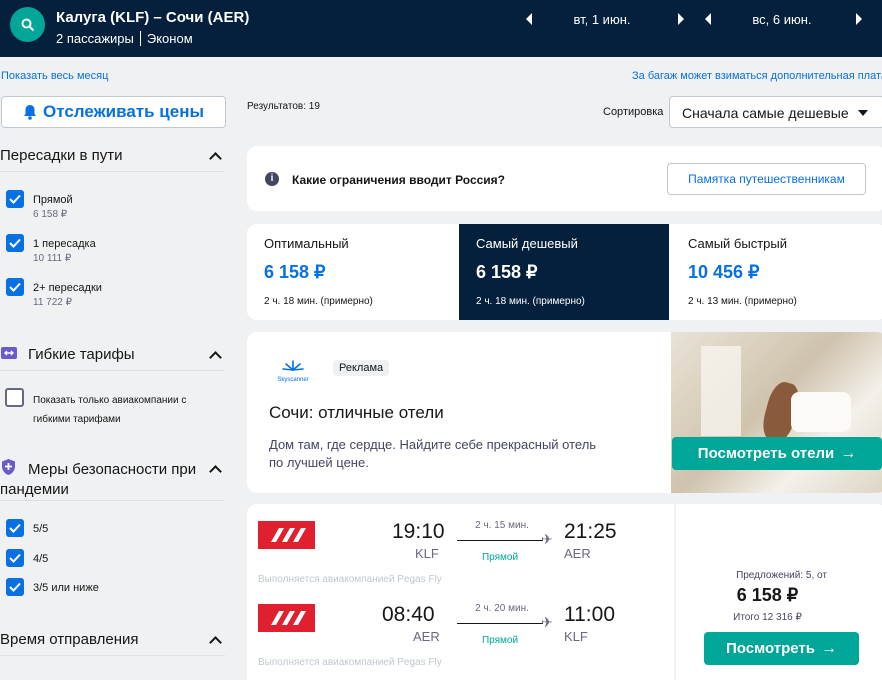 Image resolution: width=882 pixels, height=680 pixels. I want to click on airline-logo, so click(286, 618).